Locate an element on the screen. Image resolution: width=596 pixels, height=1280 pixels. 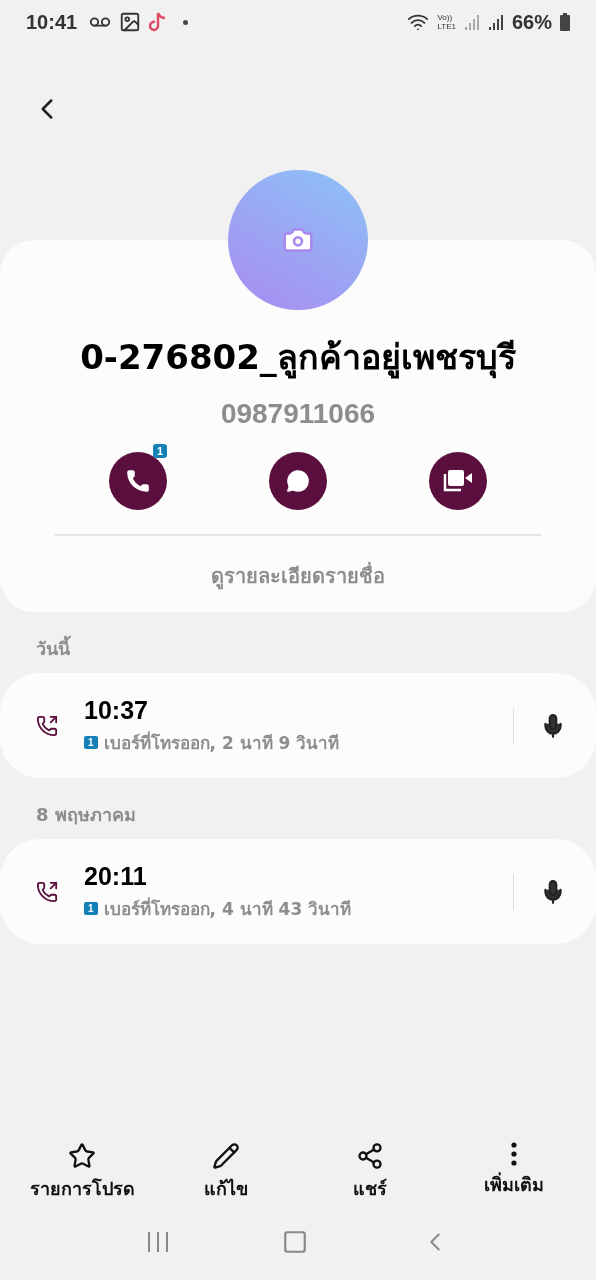
chat-bubble-icon is located at coordinates (298, 481).